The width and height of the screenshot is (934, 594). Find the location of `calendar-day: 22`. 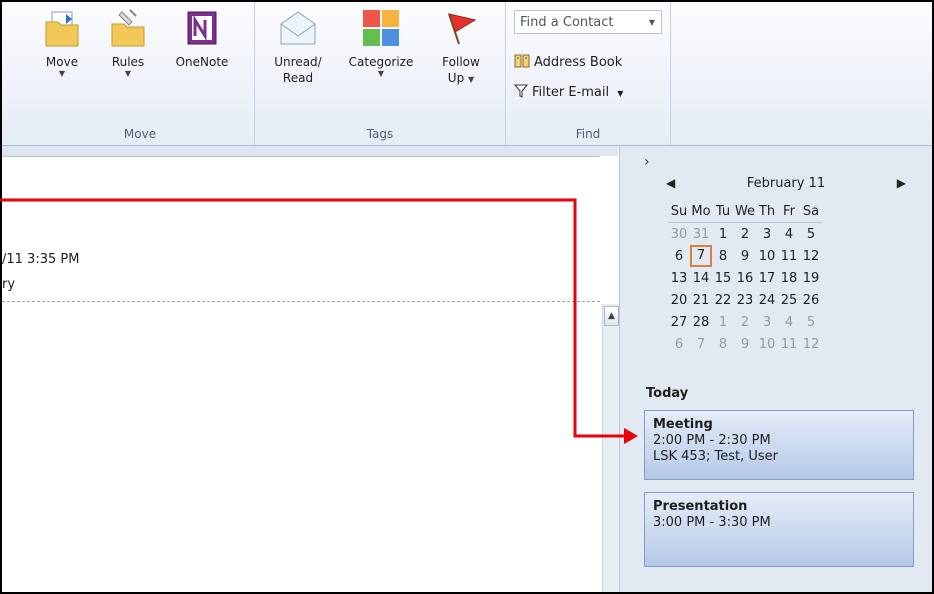

calendar-day: 22 is located at coordinates (723, 300).